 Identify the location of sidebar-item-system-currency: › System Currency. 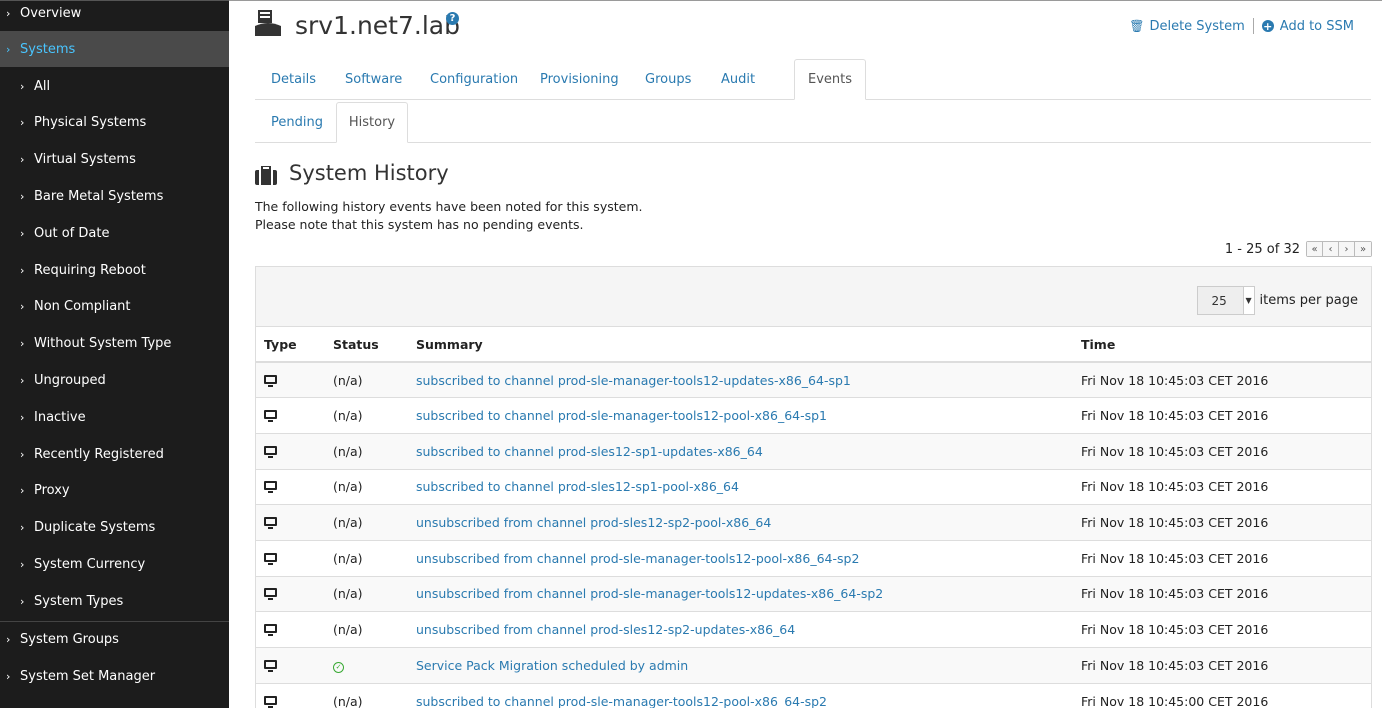
(114, 564).